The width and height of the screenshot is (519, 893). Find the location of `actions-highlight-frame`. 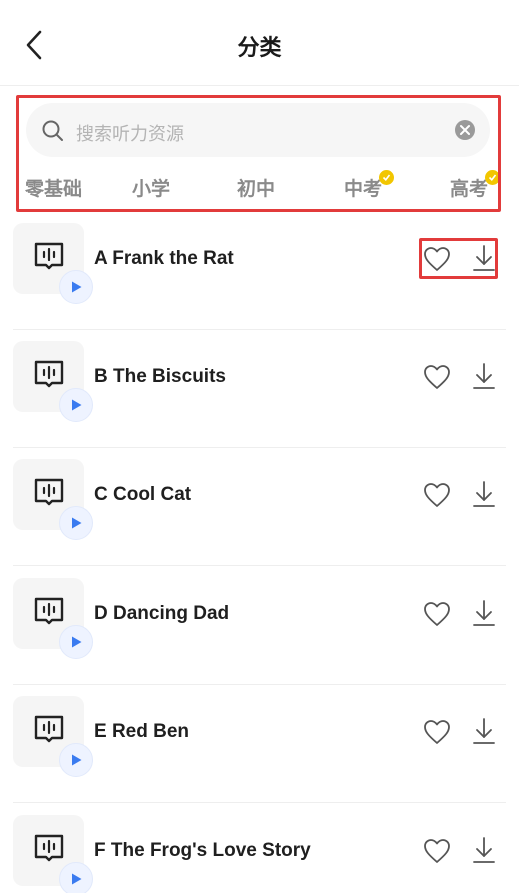

actions-highlight-frame is located at coordinates (458, 258).